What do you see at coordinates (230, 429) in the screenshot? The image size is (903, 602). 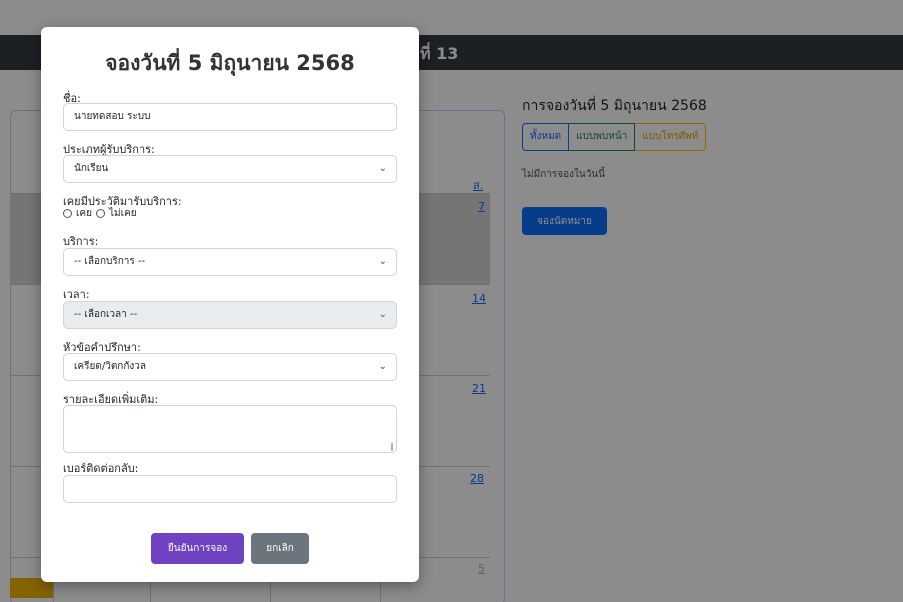 I see `details-textarea: ∥` at bounding box center [230, 429].